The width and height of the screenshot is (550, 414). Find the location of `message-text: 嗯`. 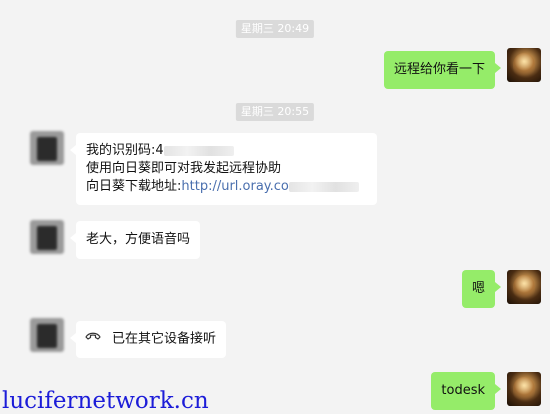

message-text: 嗯 is located at coordinates (478, 288).